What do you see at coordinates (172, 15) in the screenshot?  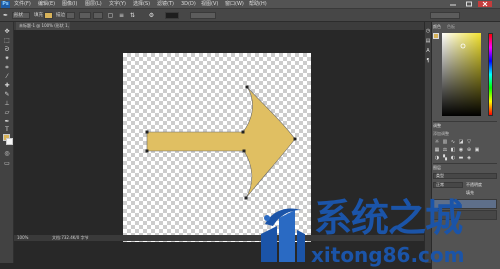 I see `edge-align-checkbox` at bounding box center [172, 15].